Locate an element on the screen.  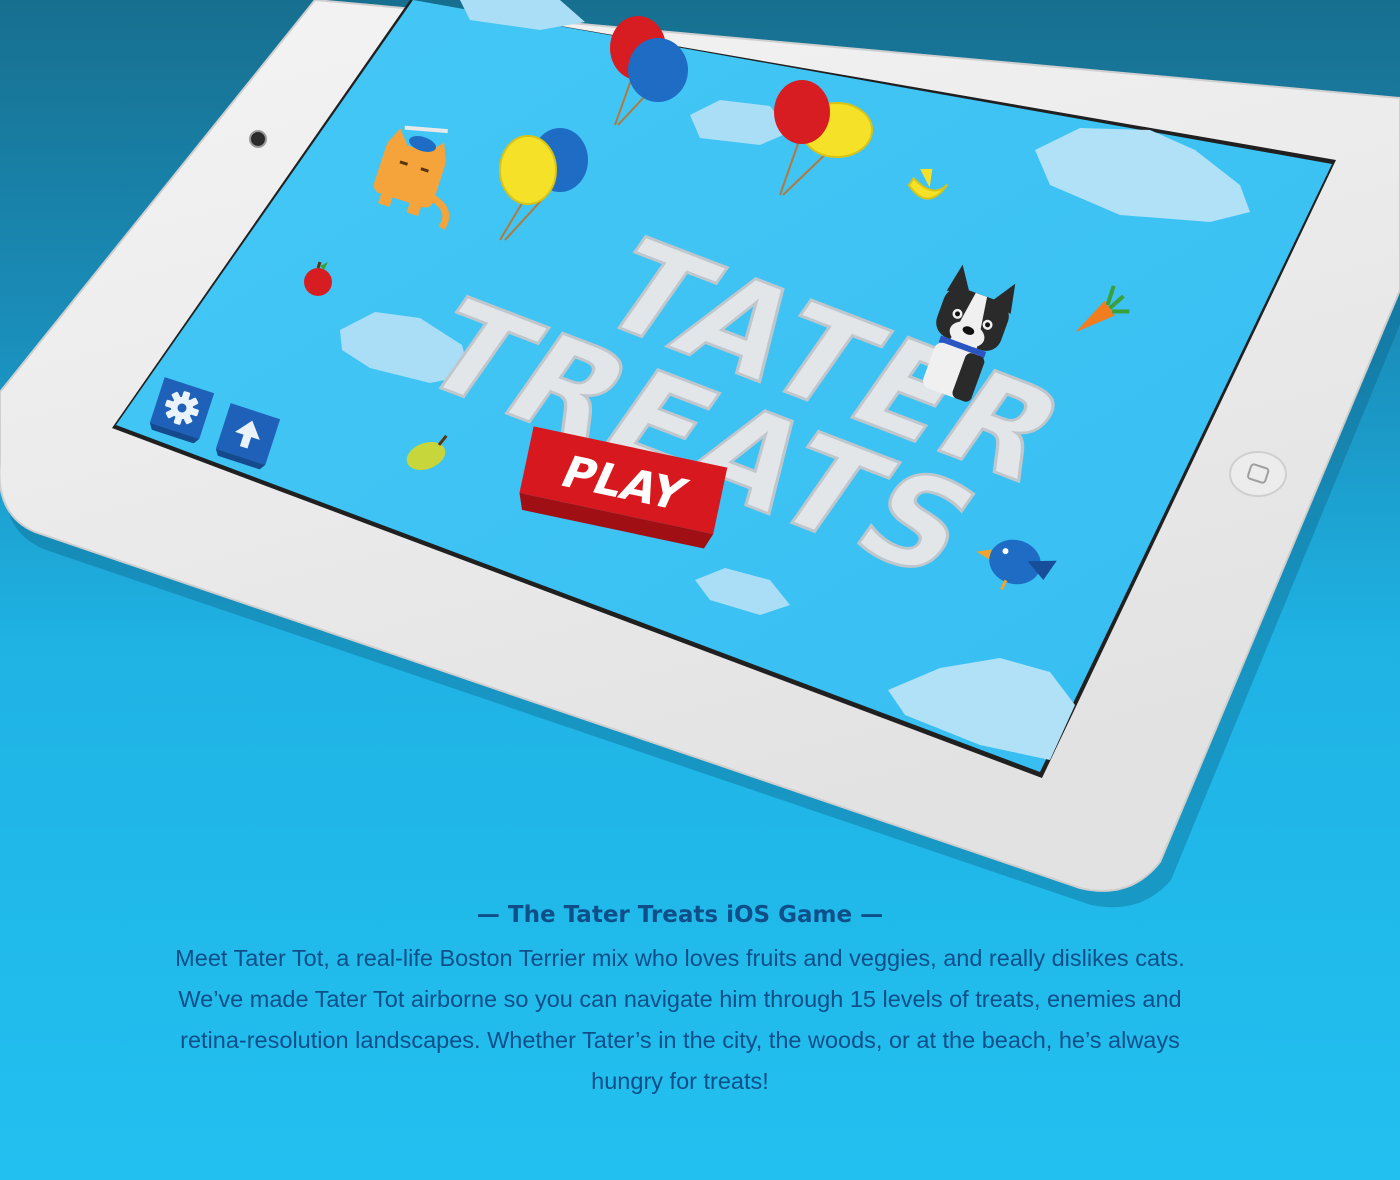
caption-title: — The Tater Treats iOS Game — is located at coordinates (680, 915).